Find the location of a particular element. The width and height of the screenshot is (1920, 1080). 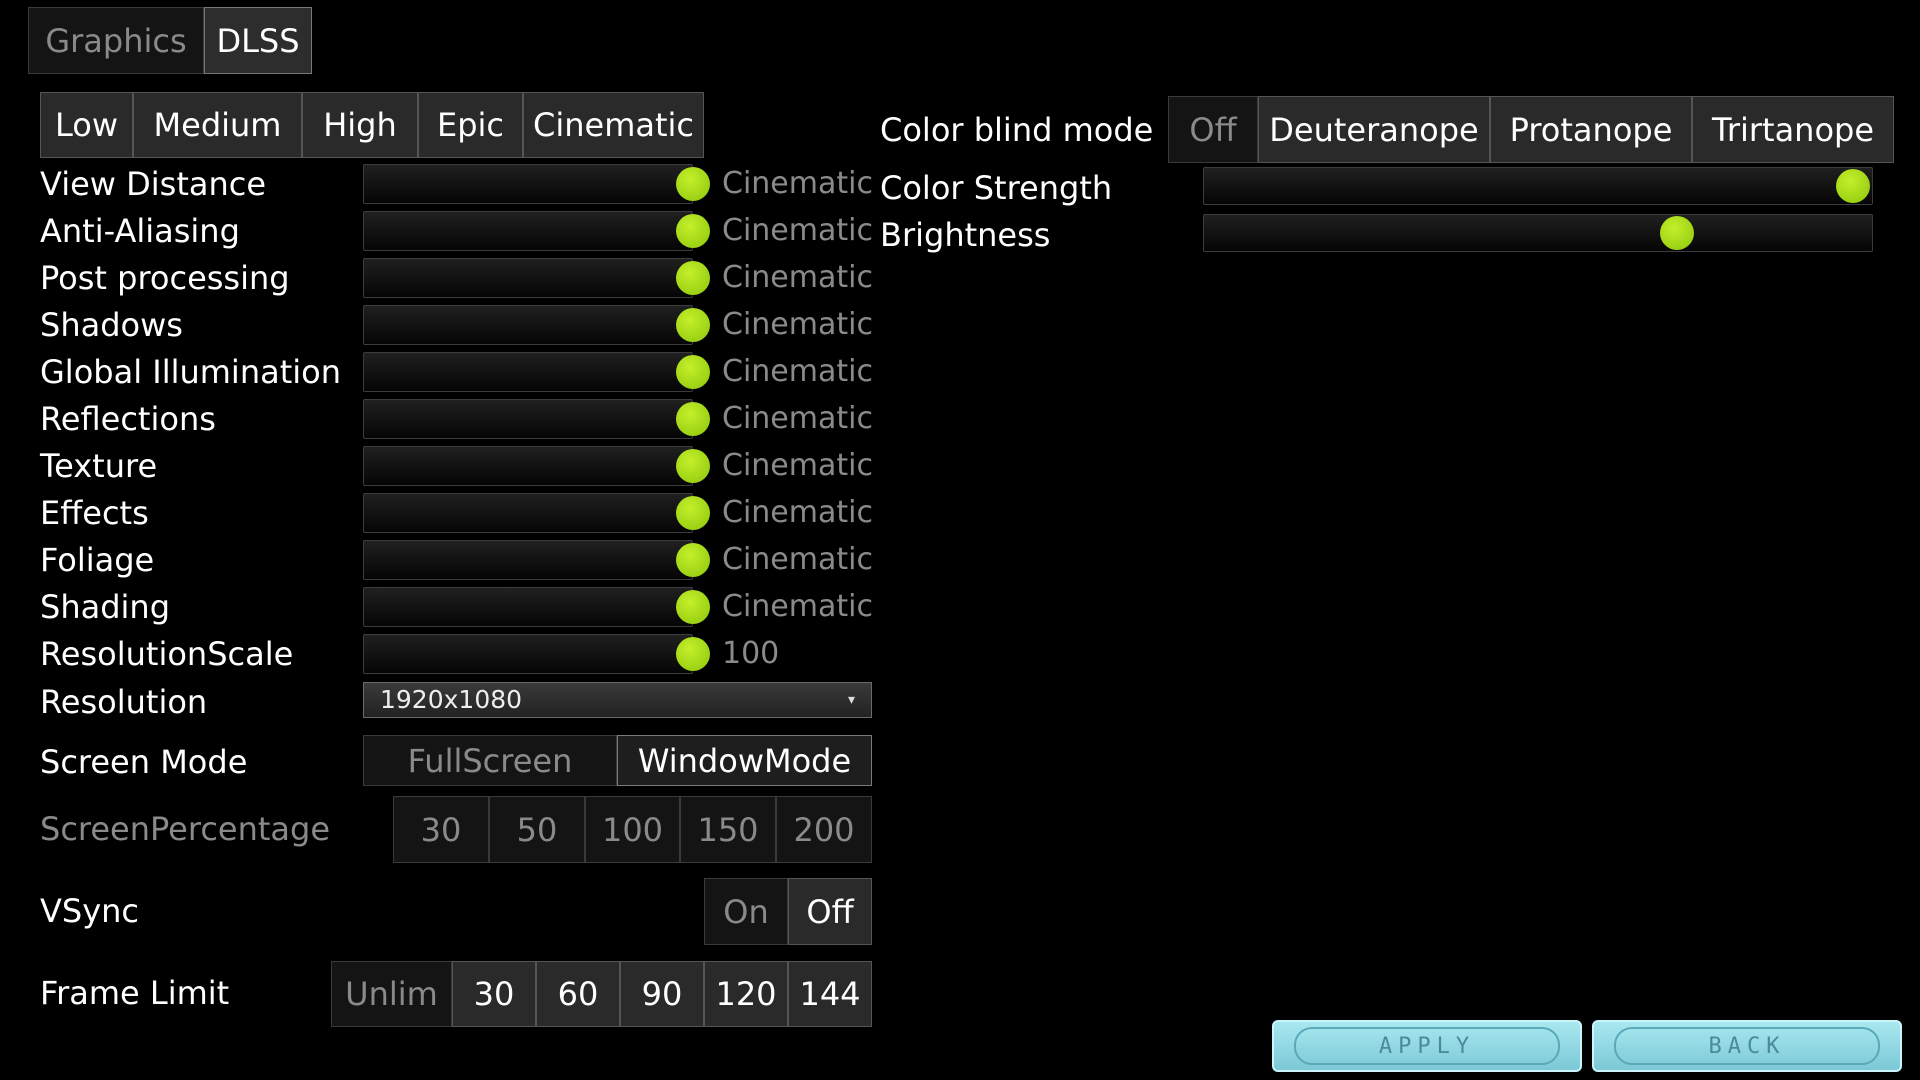

texture-label: Texture is located at coordinates (99, 466).